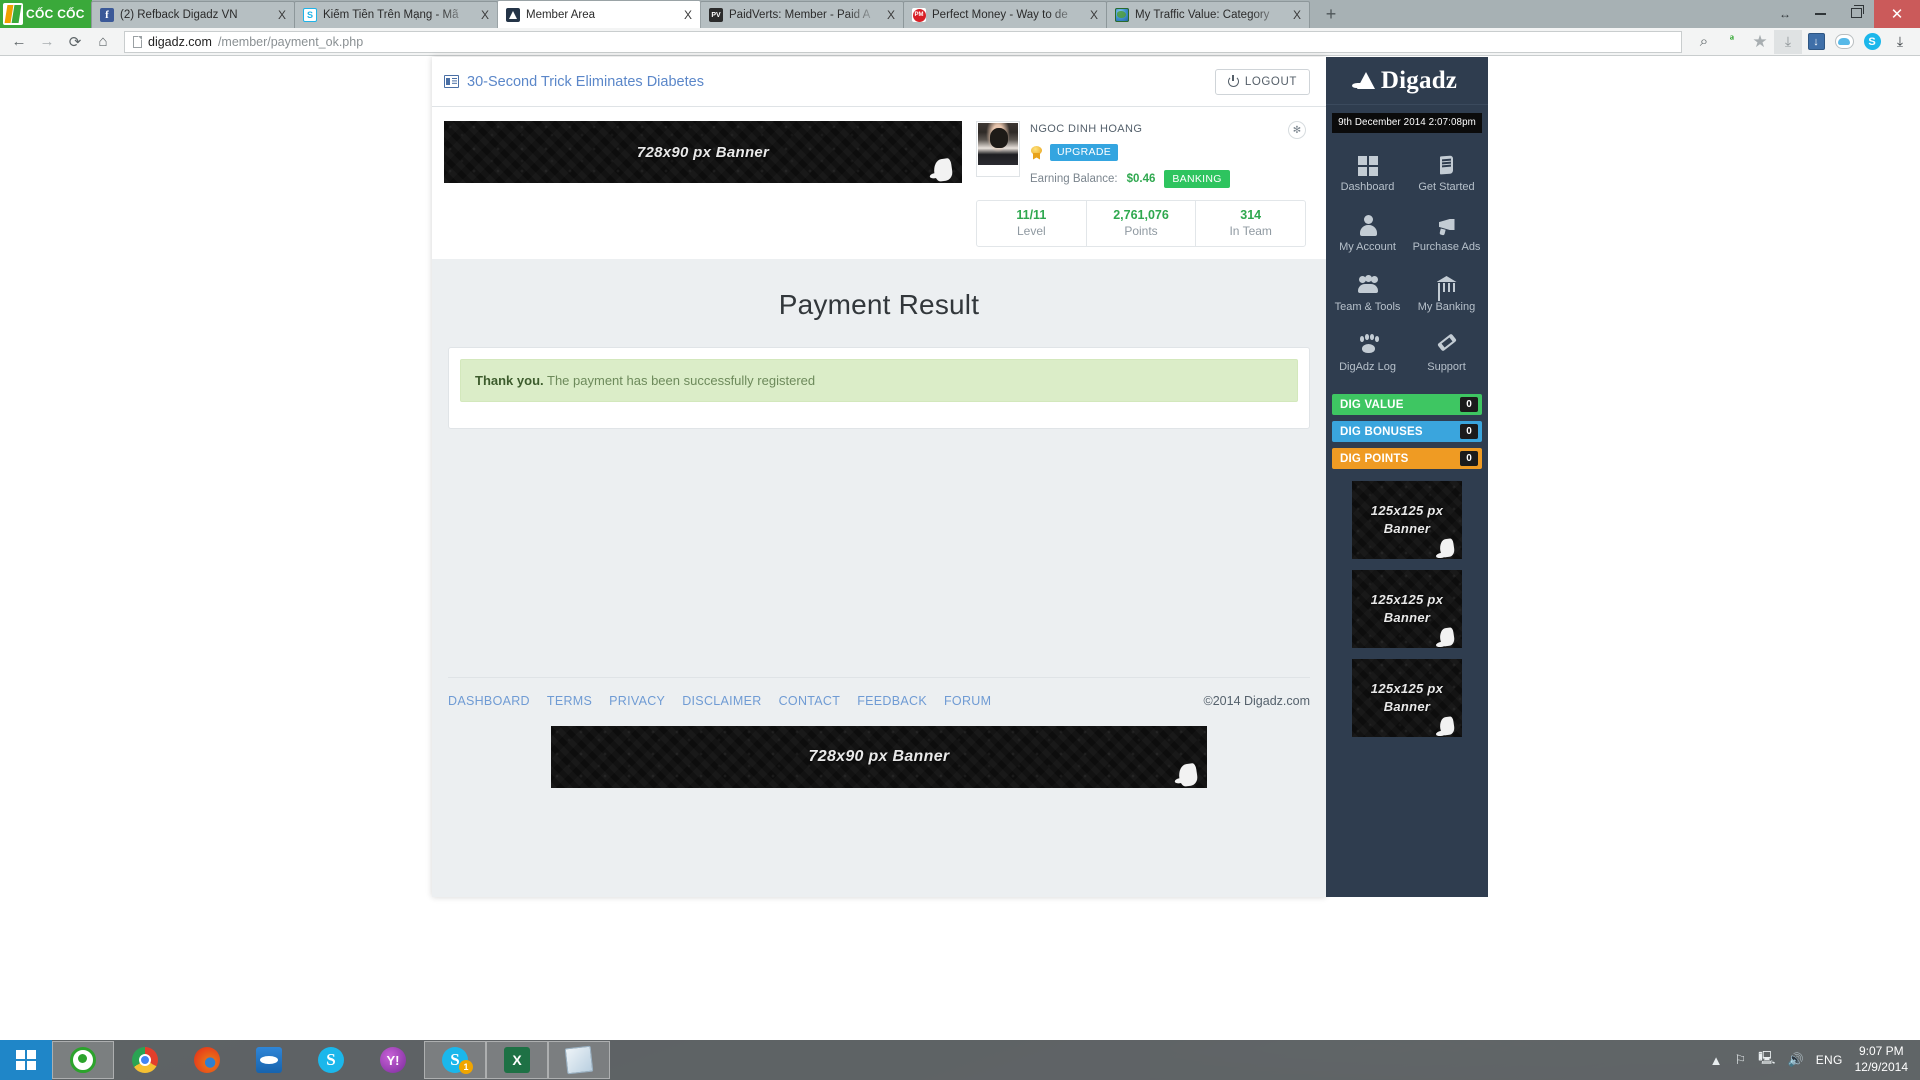 The image size is (1920, 1080). What do you see at coordinates (1760, 42) in the screenshot?
I see `bookmark-star-icon: ★` at bounding box center [1760, 42].